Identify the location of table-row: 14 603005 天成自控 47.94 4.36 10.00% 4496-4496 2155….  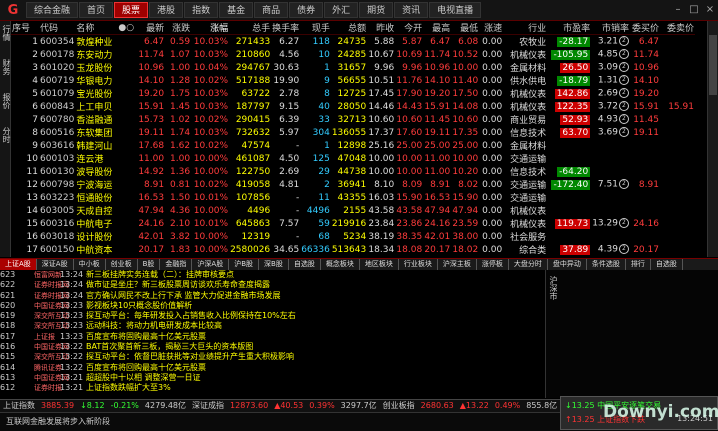
(353, 211).